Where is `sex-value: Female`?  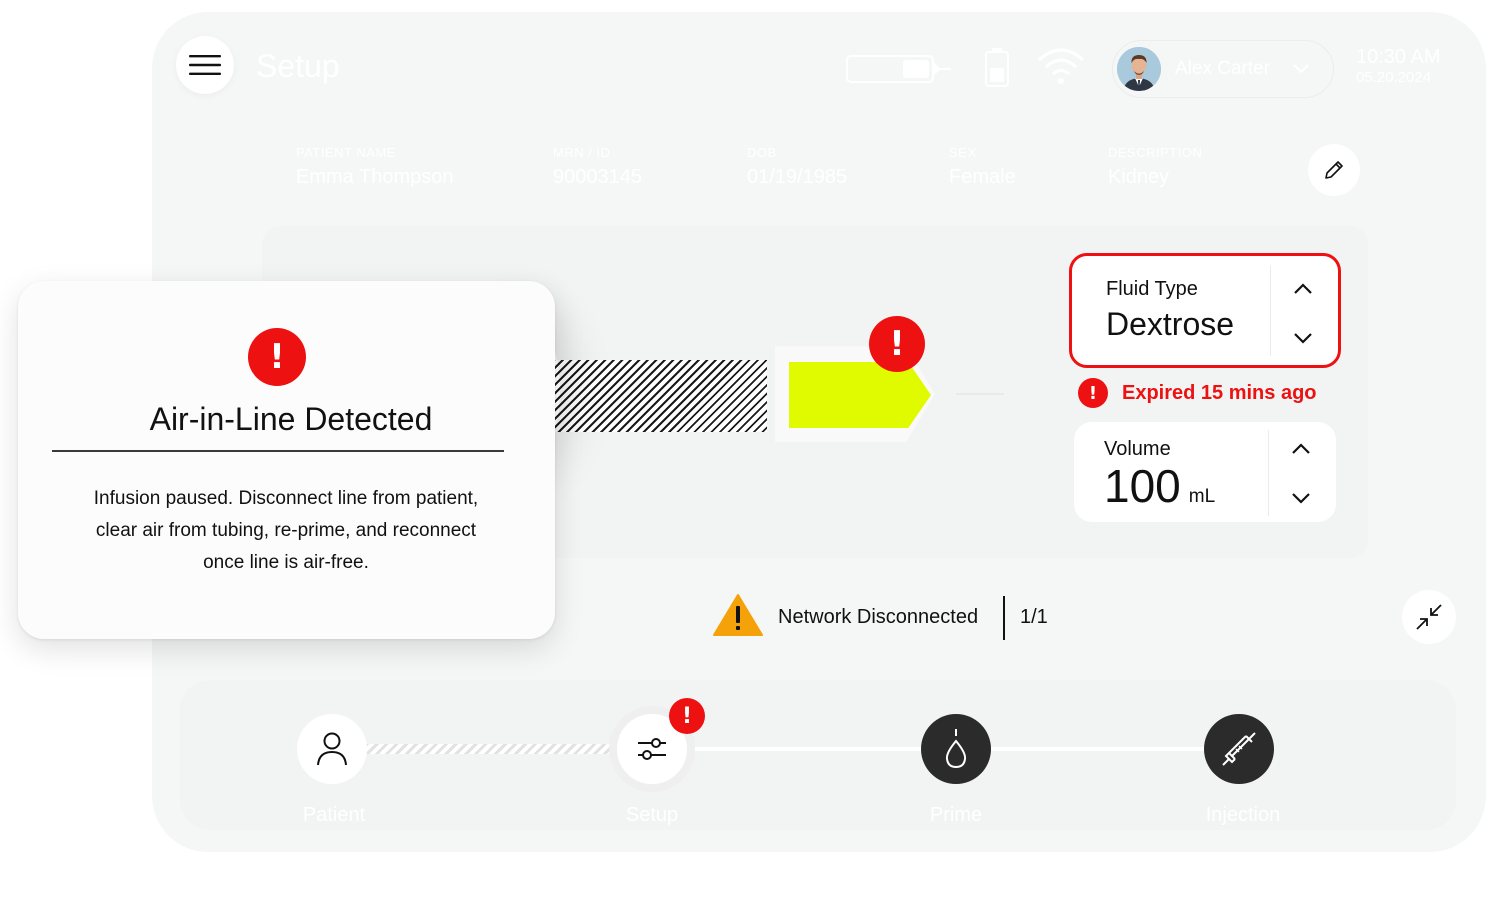
sex-value: Female is located at coordinates (982, 177).